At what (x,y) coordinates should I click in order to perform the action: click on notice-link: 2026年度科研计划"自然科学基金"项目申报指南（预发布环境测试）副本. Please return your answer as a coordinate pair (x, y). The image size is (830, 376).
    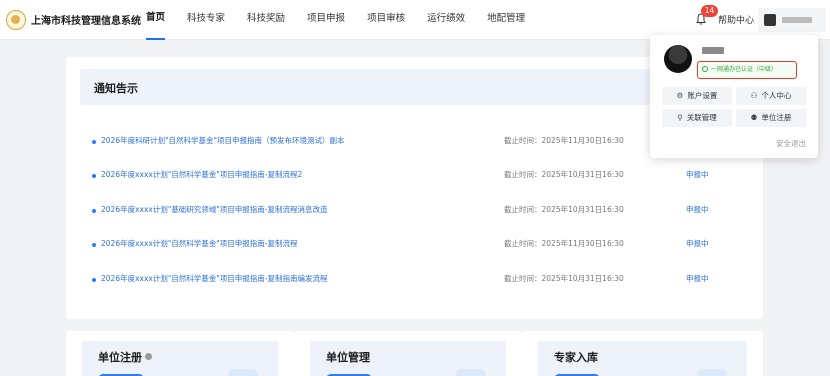
    Looking at the image, I should click on (223, 140).